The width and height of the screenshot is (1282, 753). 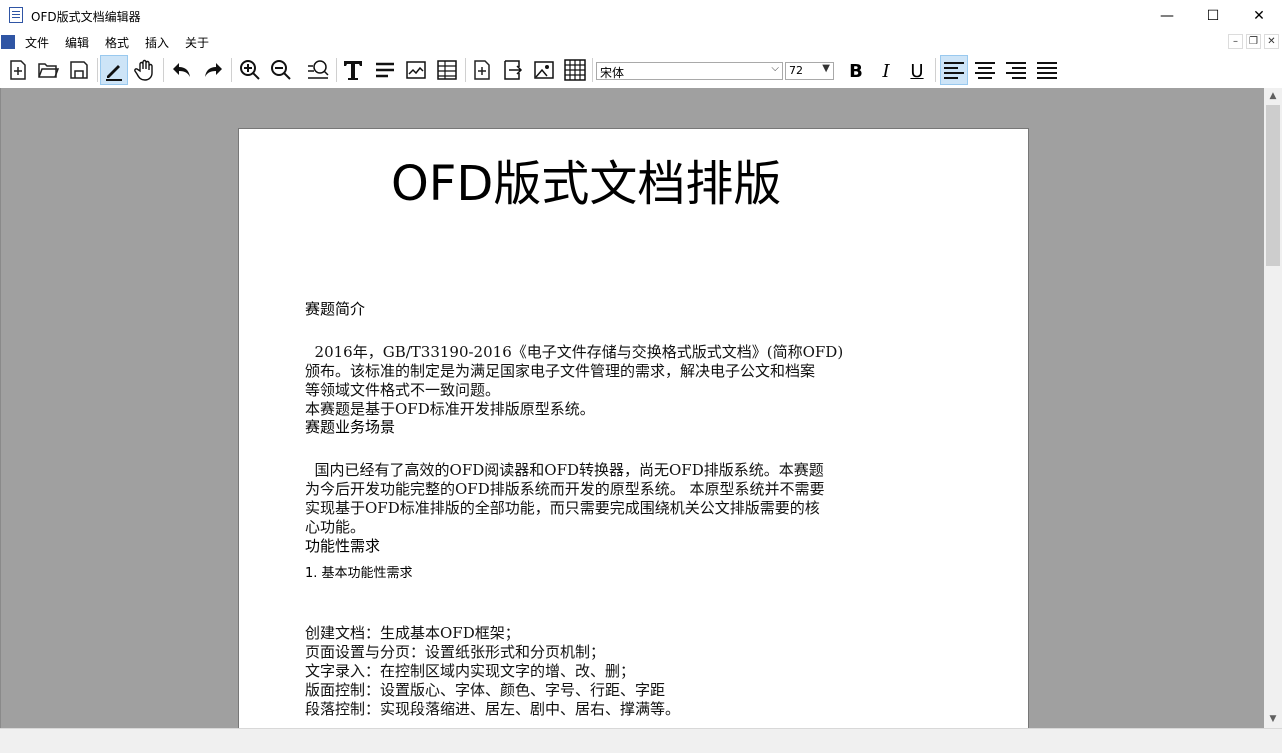 I want to click on menu-insert: 插入, so click(x=157, y=42).